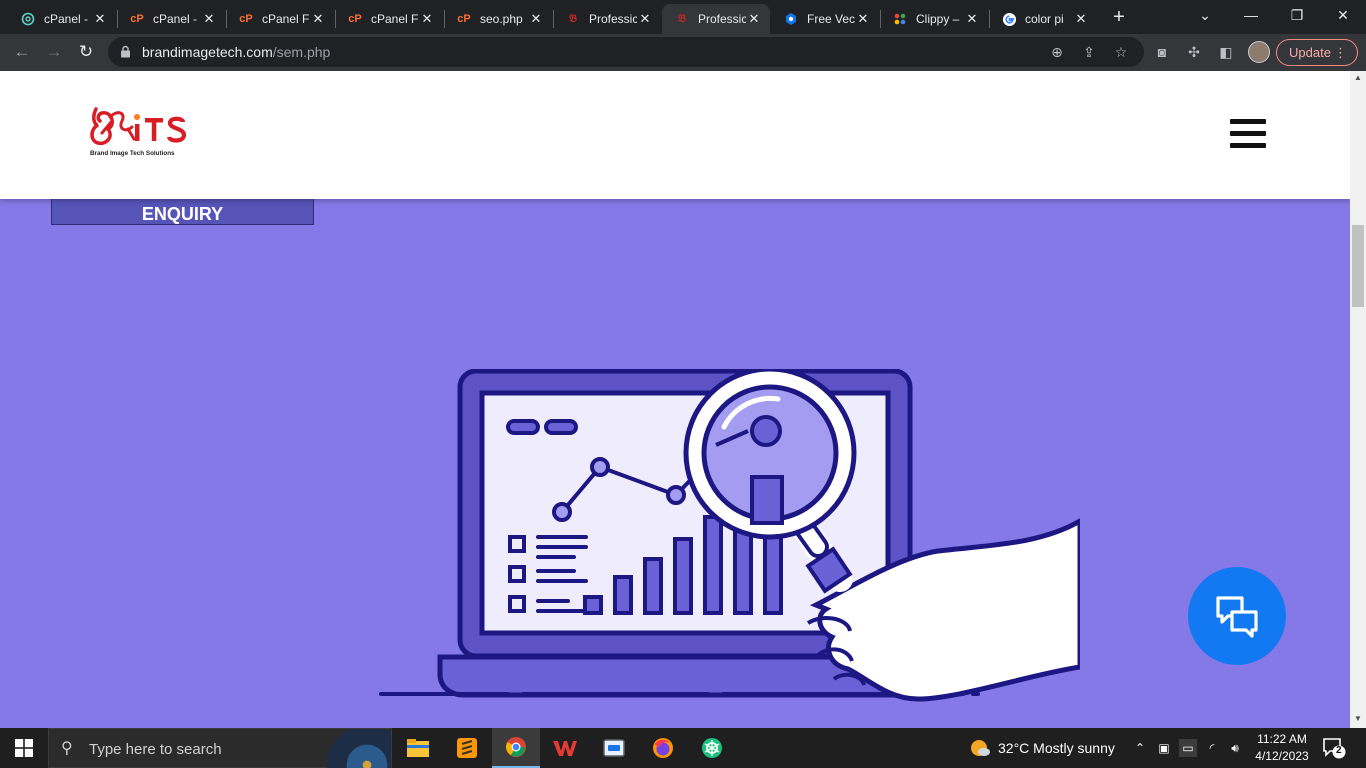 Image resolution: width=1366 pixels, height=768 pixels. Describe the element at coordinates (1343, 15) in the screenshot. I see `window-close-button: ✕` at that location.